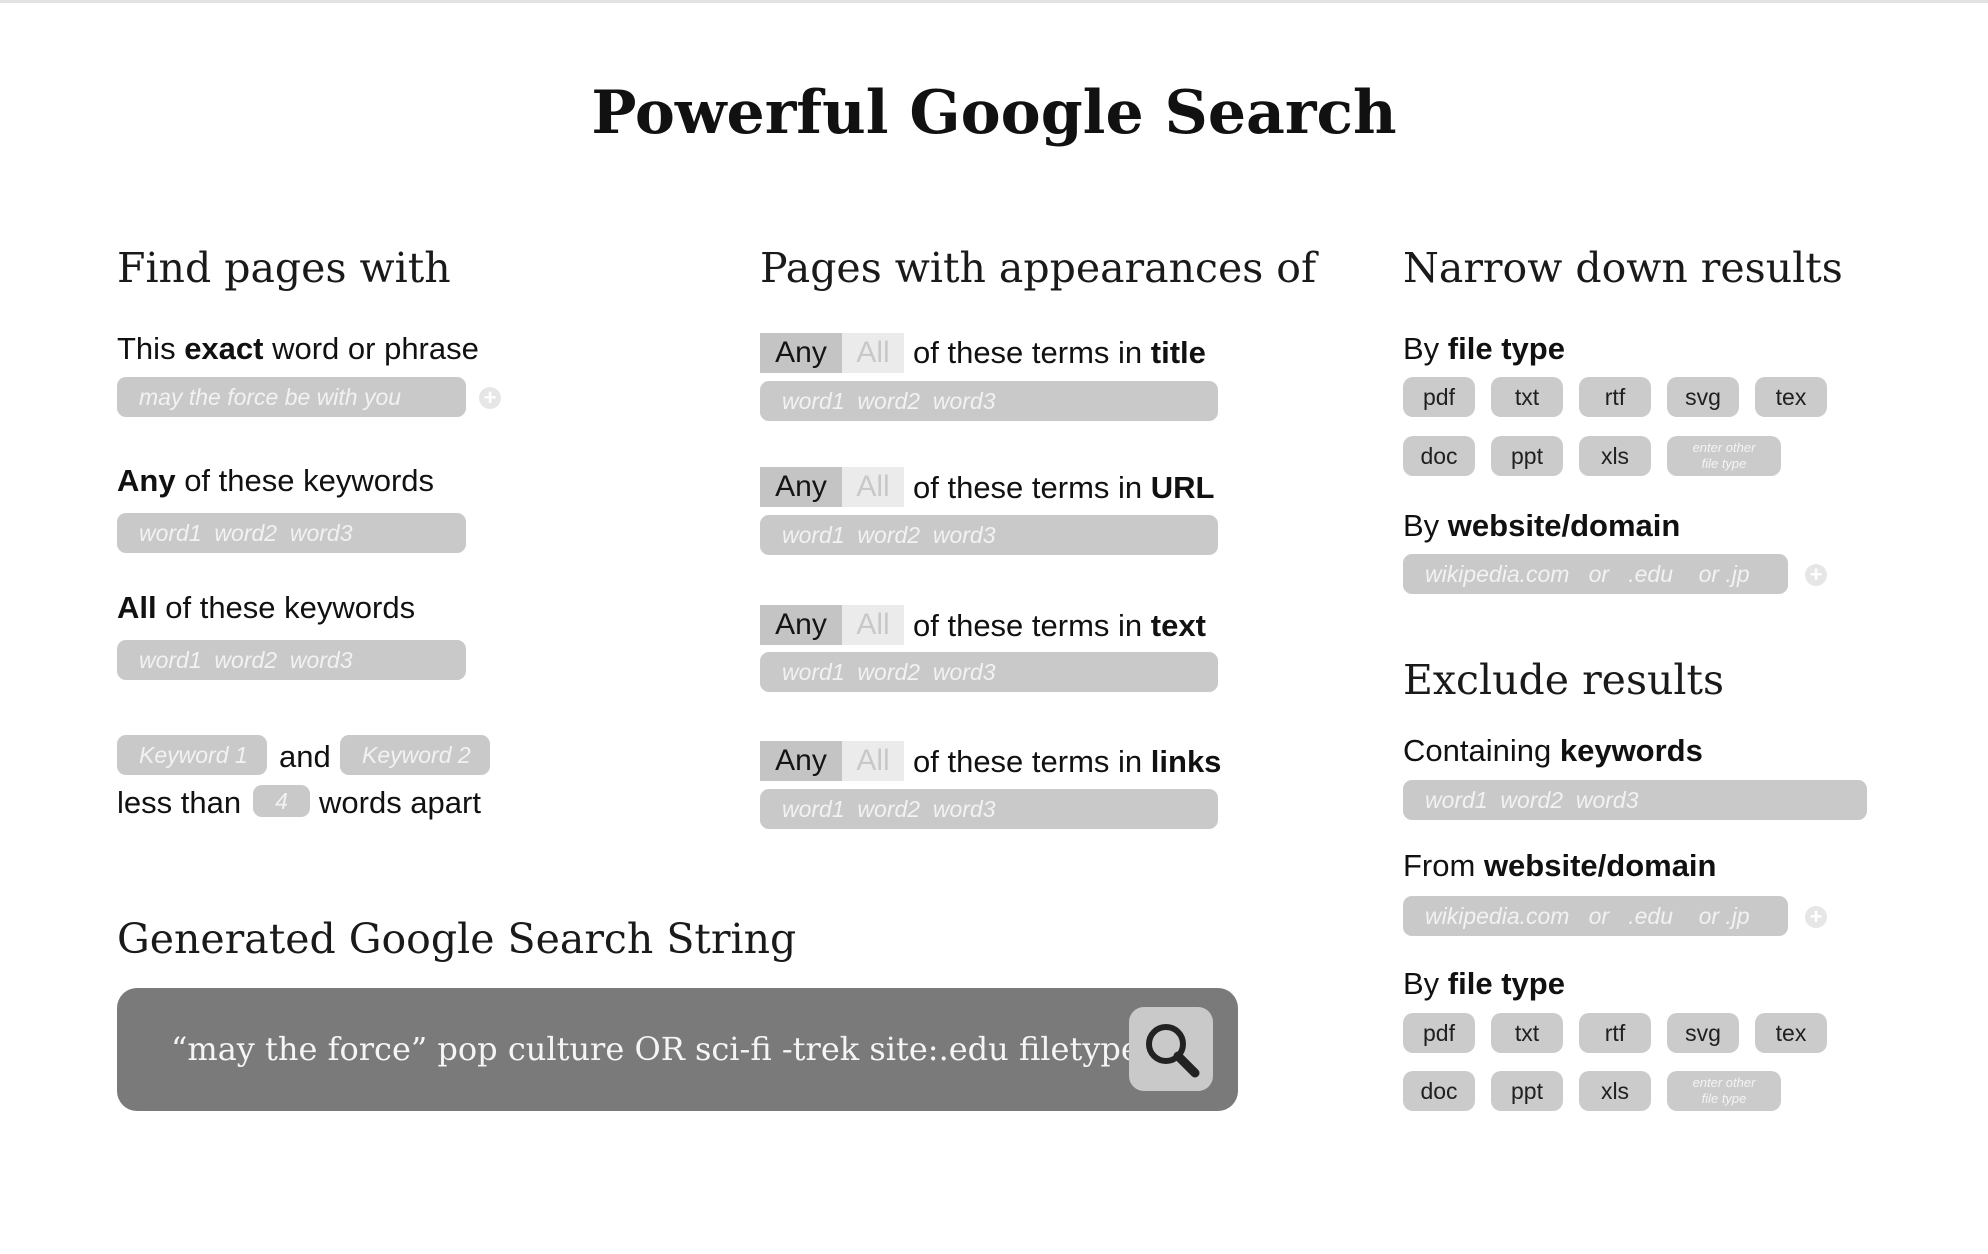 The height and width of the screenshot is (1254, 1988). What do you see at coordinates (994, 113) in the screenshot?
I see `page-title: Powerful Google Search` at bounding box center [994, 113].